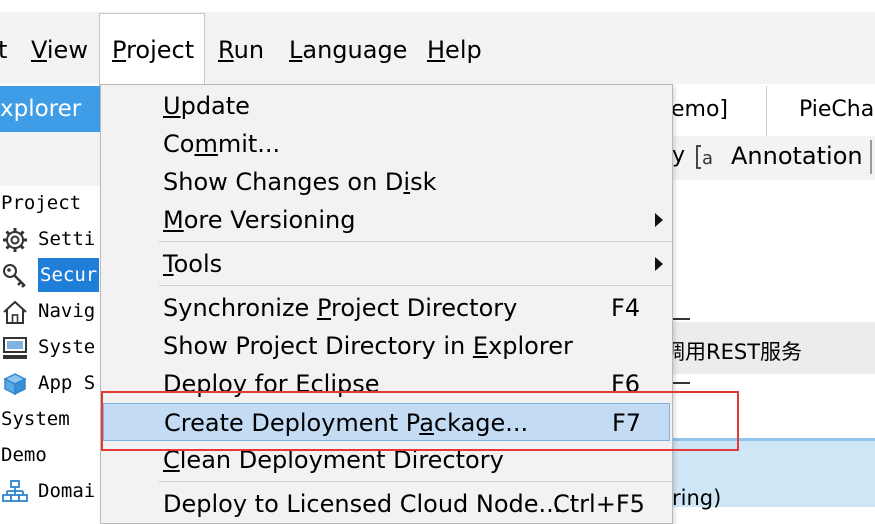  I want to click on tree-item-security: Secur, so click(50, 275).